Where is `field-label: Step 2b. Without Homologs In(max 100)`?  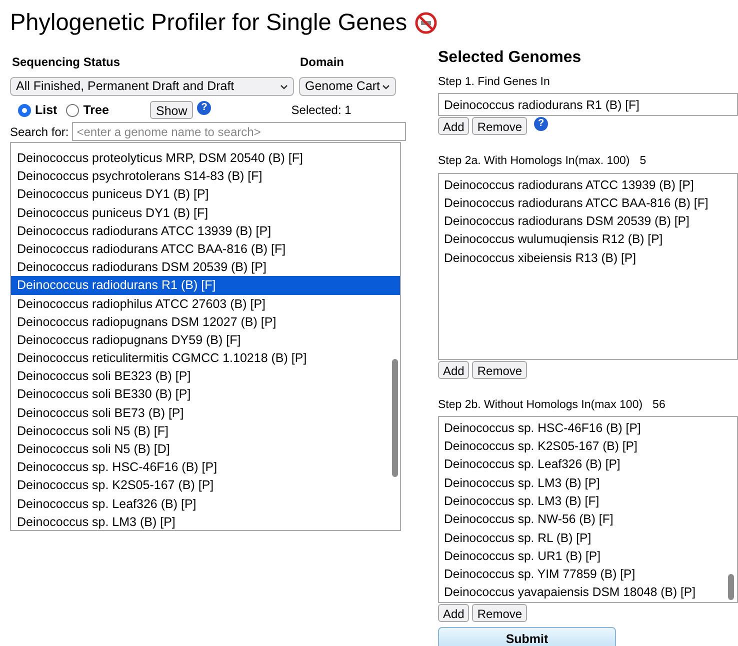
field-label: Step 2b. Without Homologs In(max 100) is located at coordinates (540, 405).